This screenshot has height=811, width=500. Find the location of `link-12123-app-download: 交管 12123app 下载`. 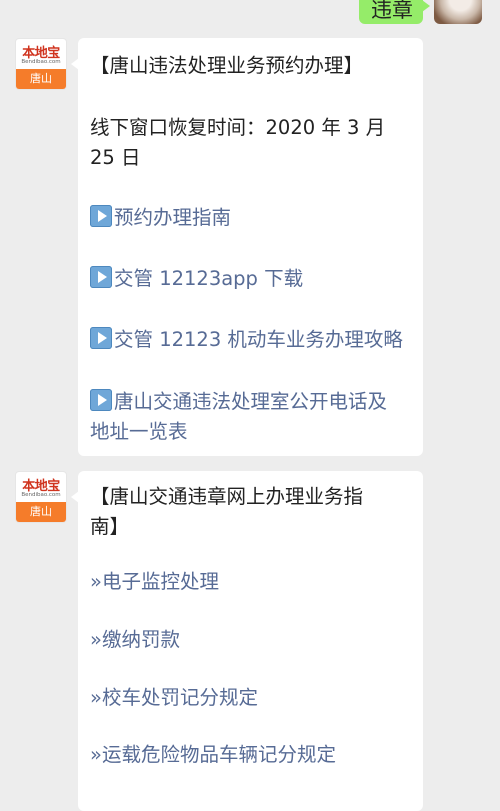

link-12123-app-download: 交管 12123app 下载 is located at coordinates (196, 279).